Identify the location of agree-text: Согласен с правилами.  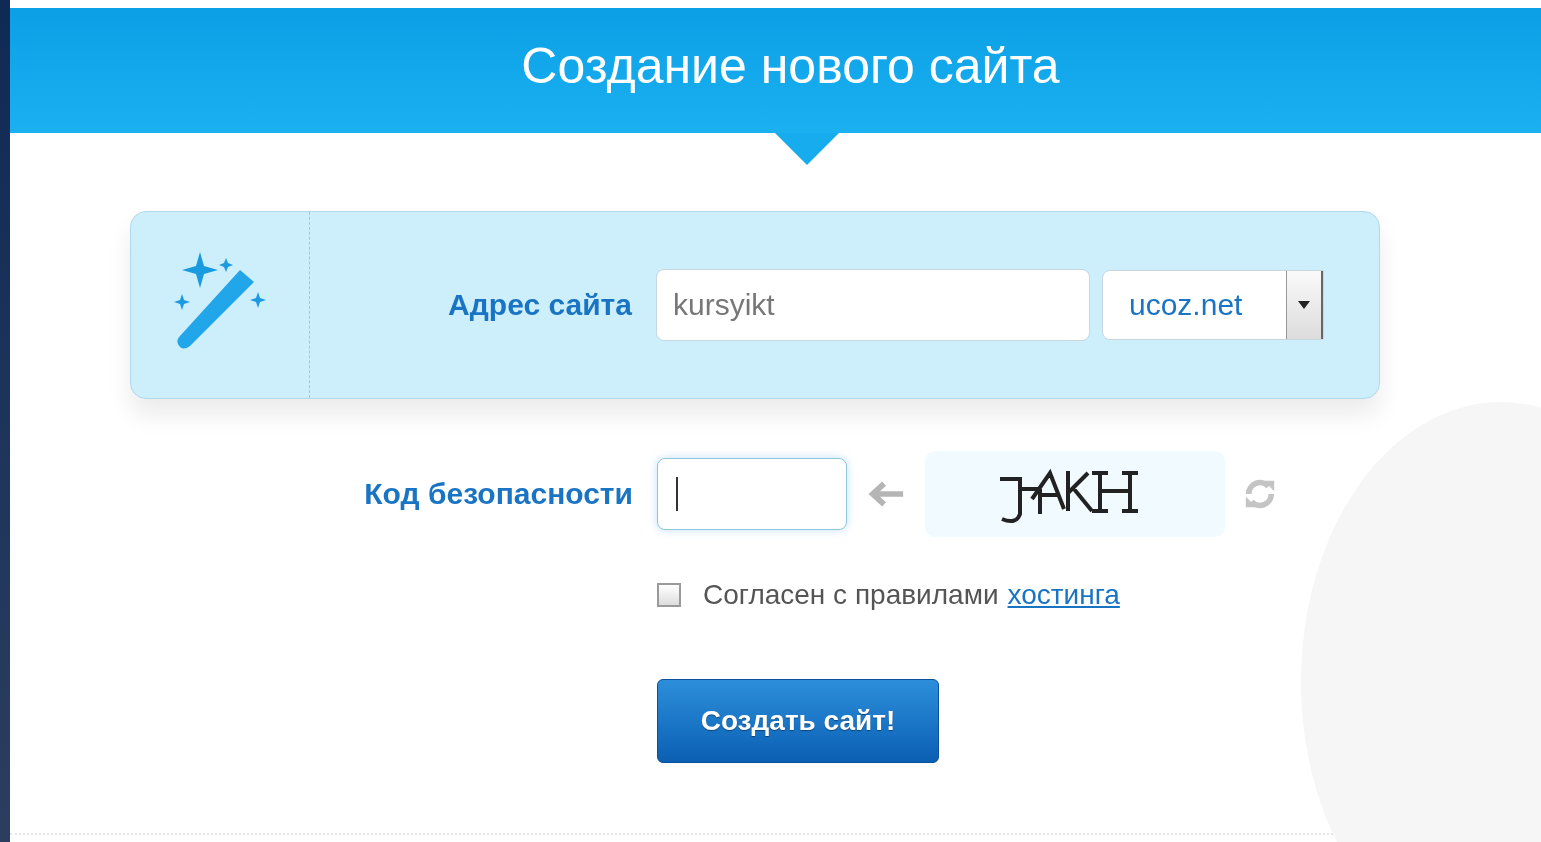
(851, 595).